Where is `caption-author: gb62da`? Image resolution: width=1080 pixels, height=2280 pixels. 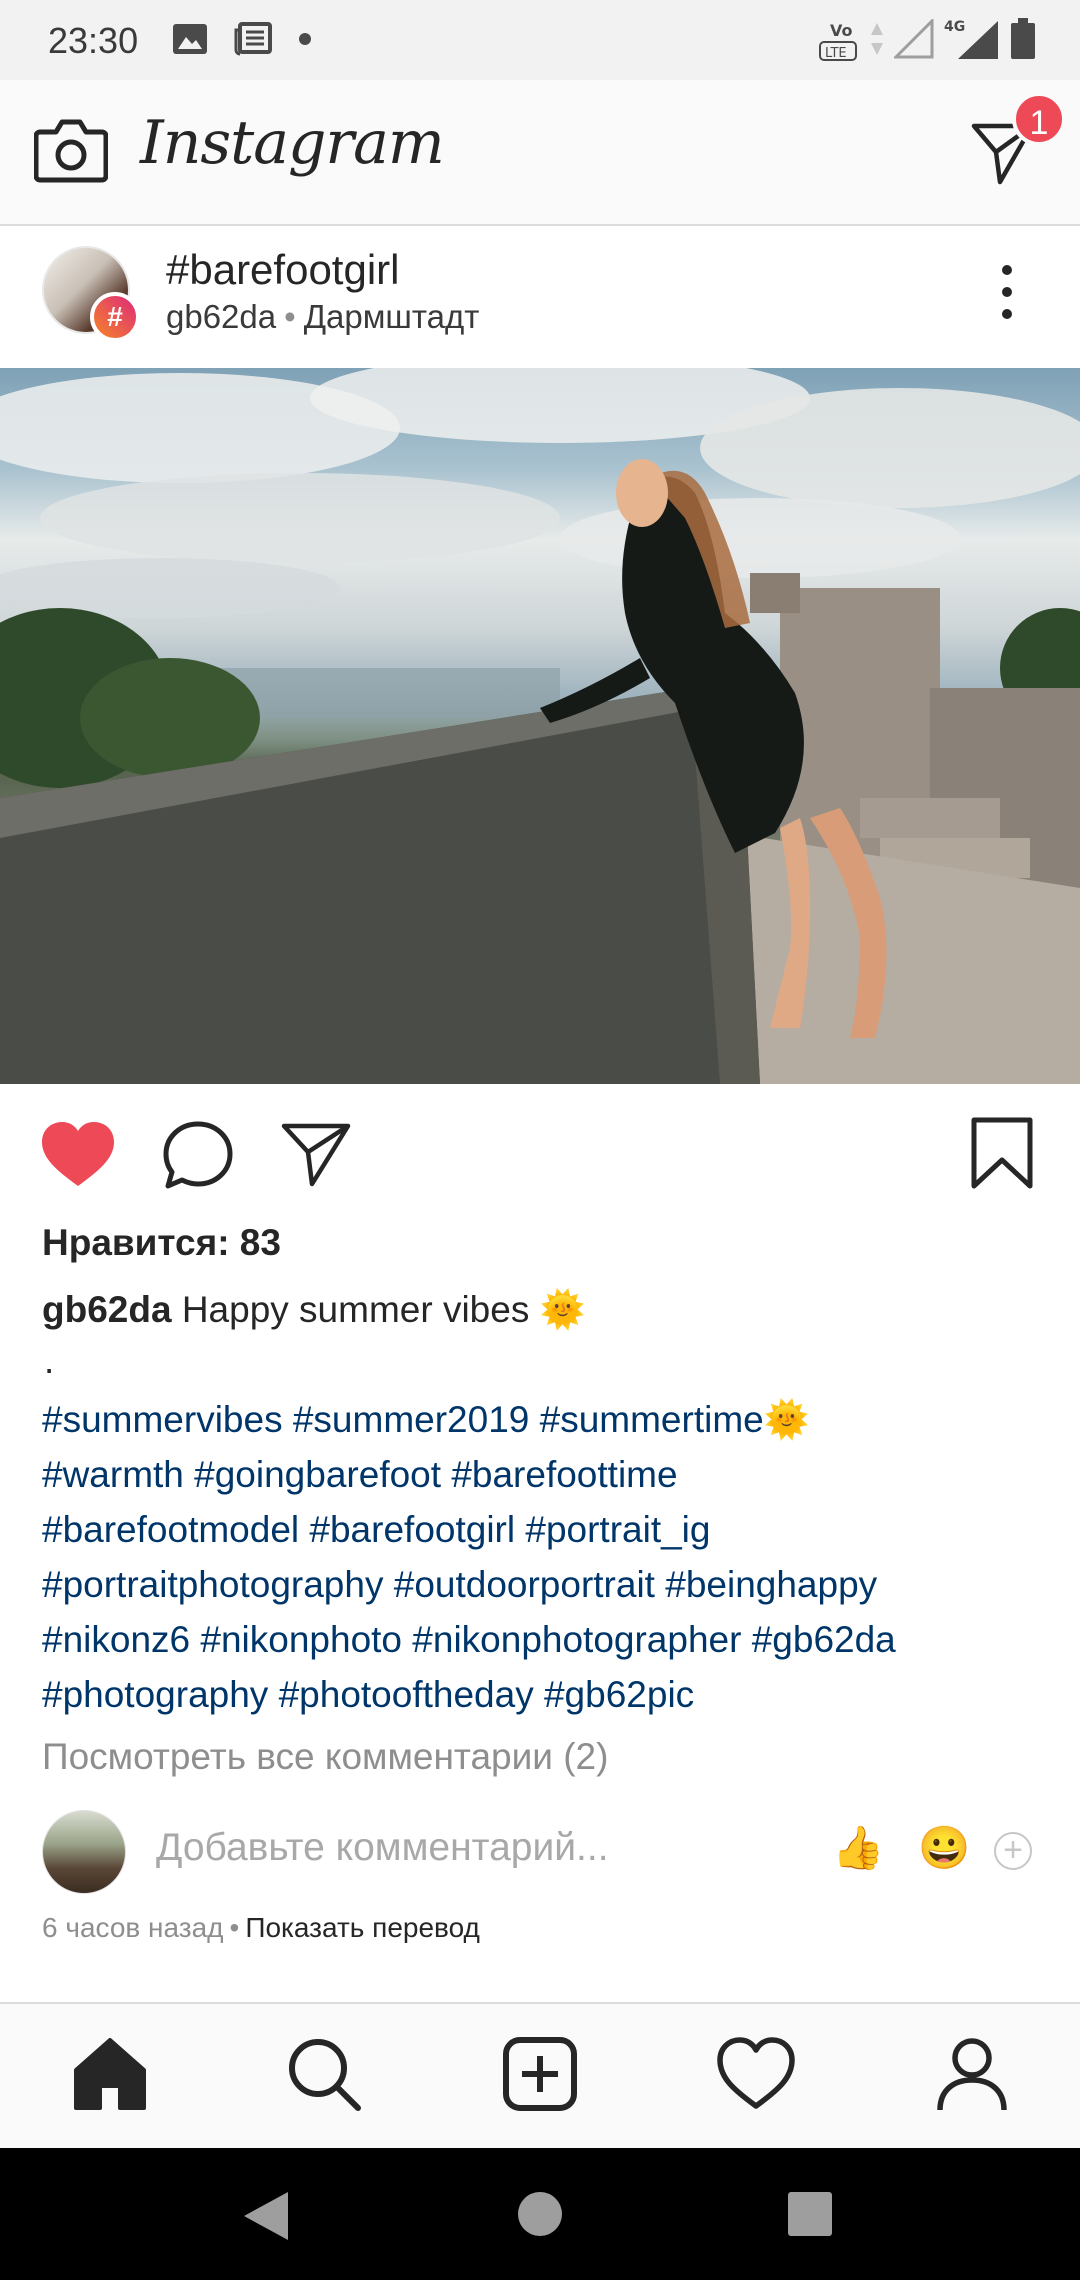 caption-author: gb62da is located at coordinates (107, 1309).